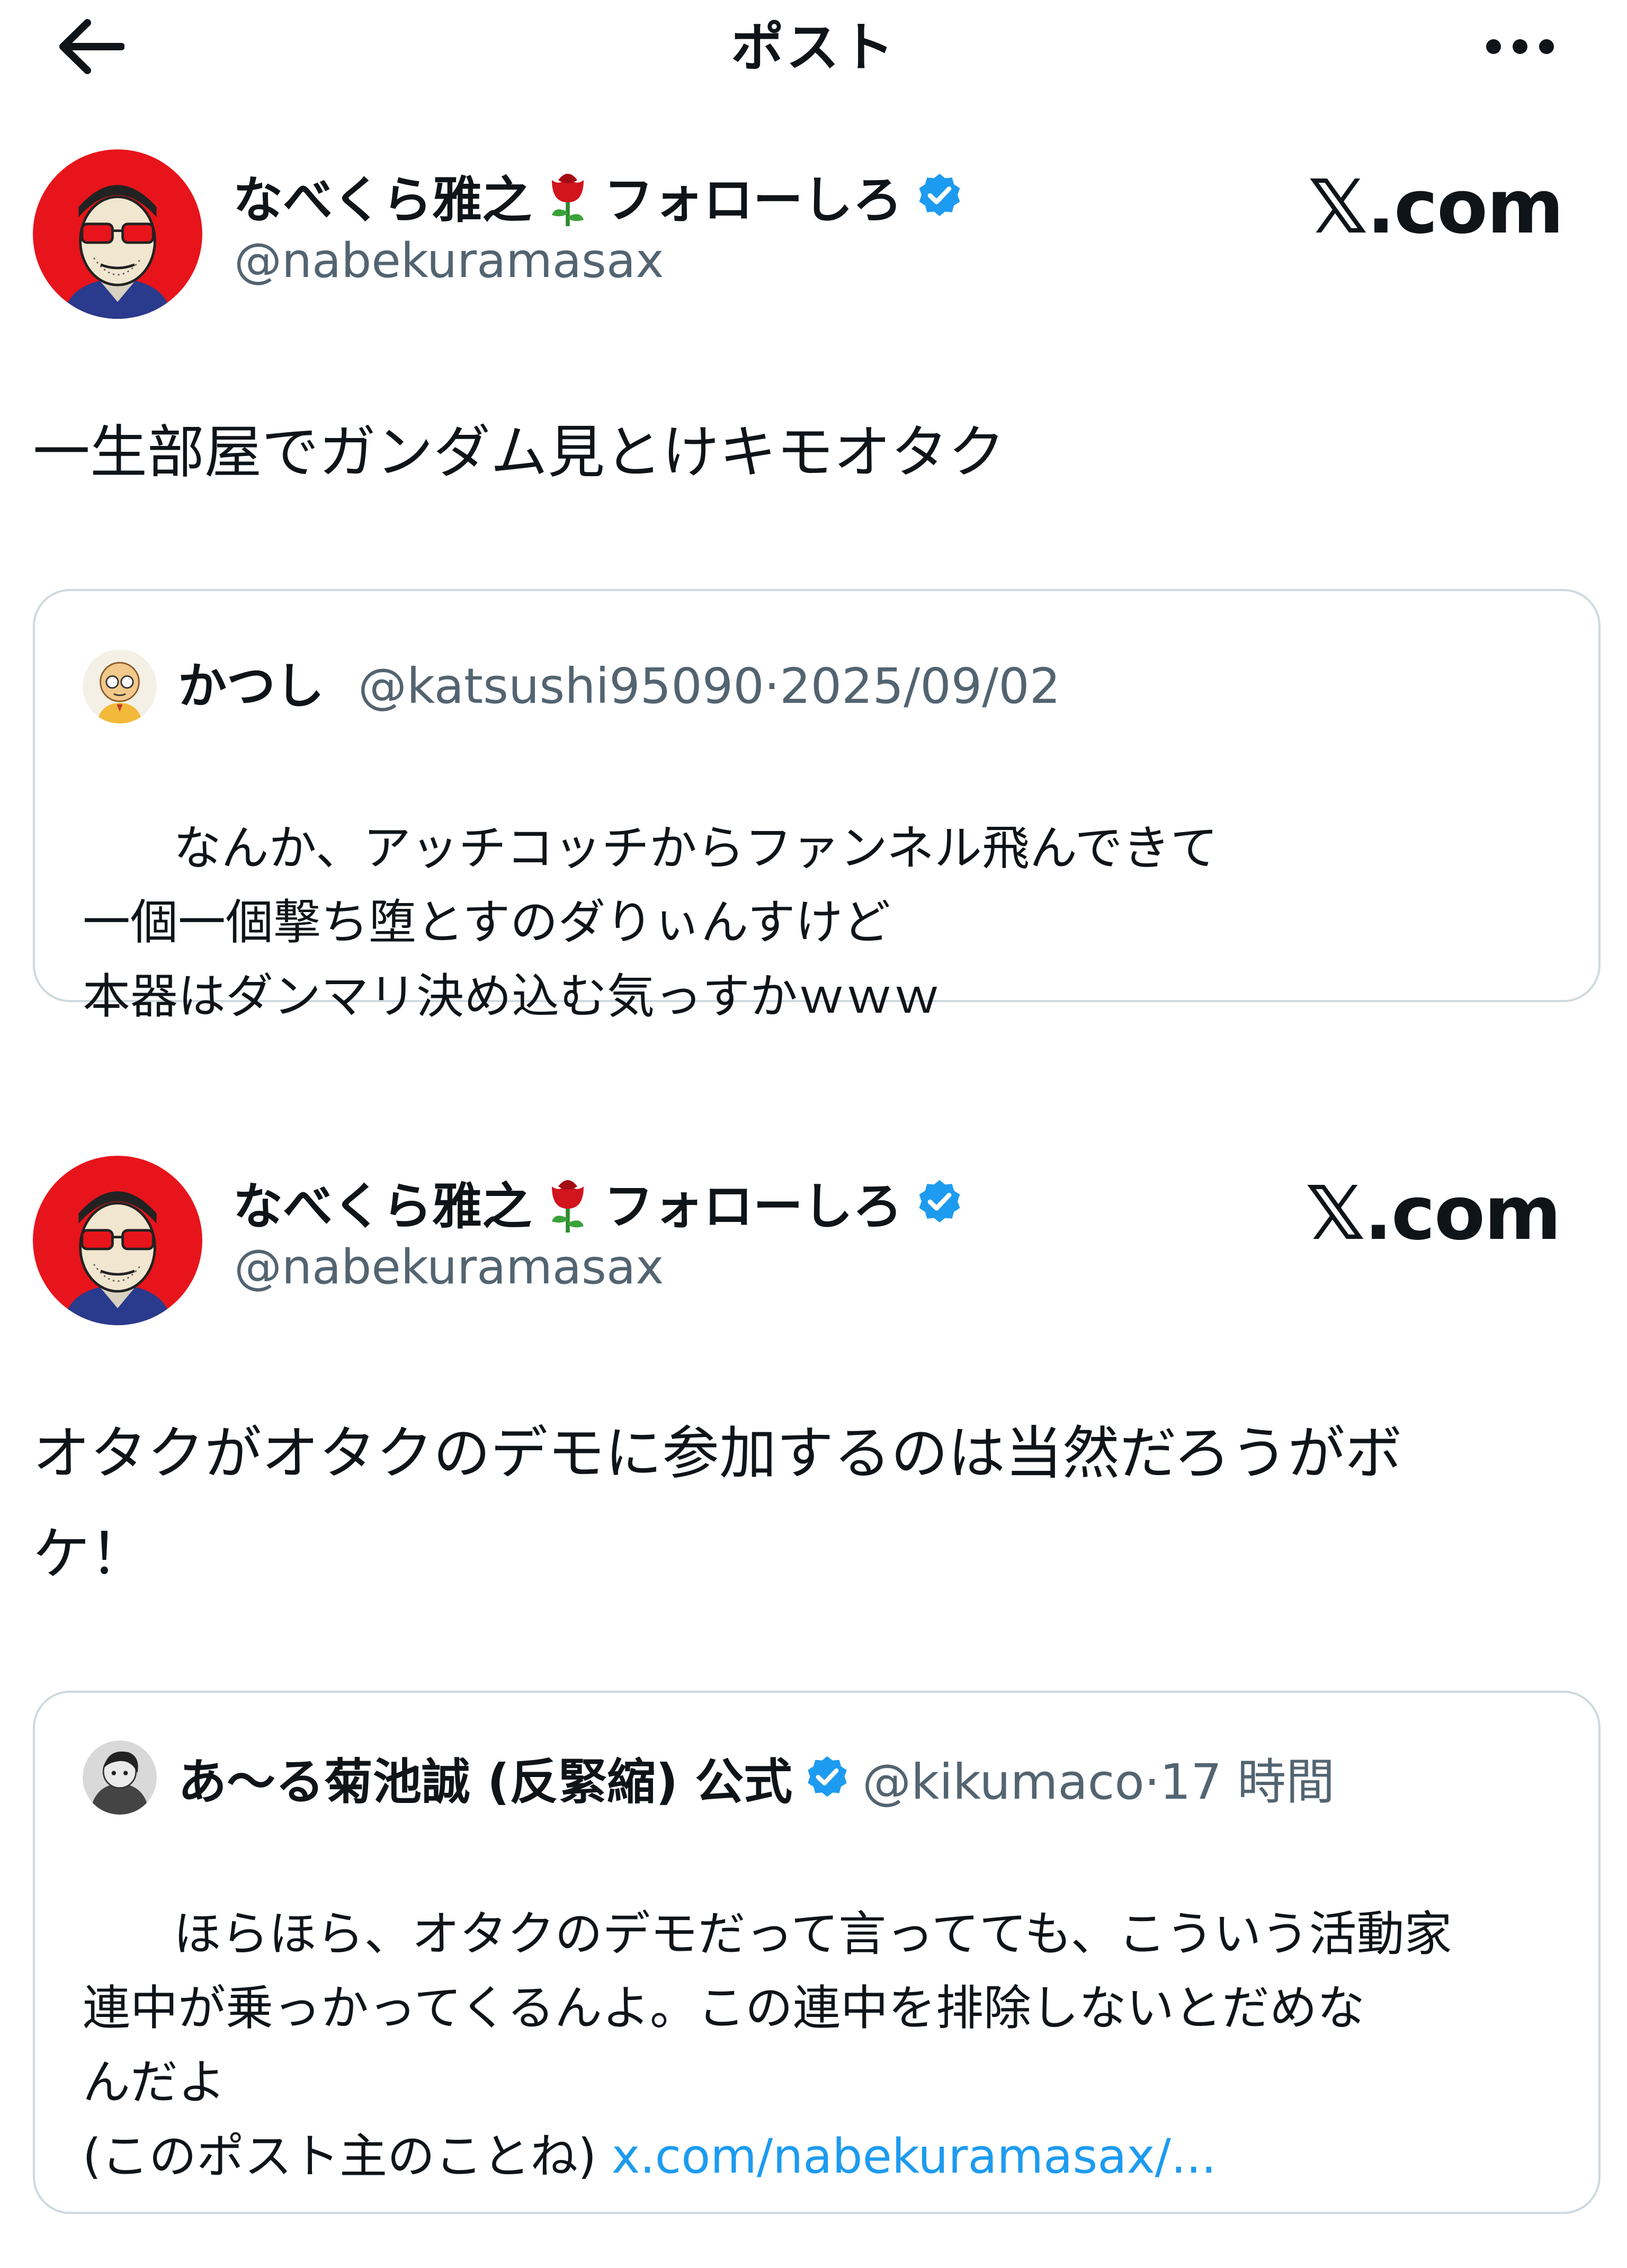 This screenshot has height=2268, width=1627. Describe the element at coordinates (486, 1782) in the screenshot. I see `quote-author-name: あ〜る菊池誠 (反緊縮) 公式` at that location.